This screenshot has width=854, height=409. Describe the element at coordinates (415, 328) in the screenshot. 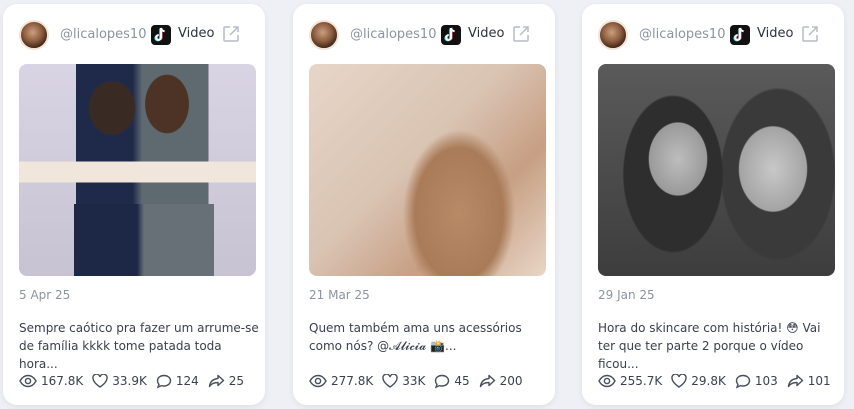

I see `caption-line: Quem também ama uns acessórios` at that location.